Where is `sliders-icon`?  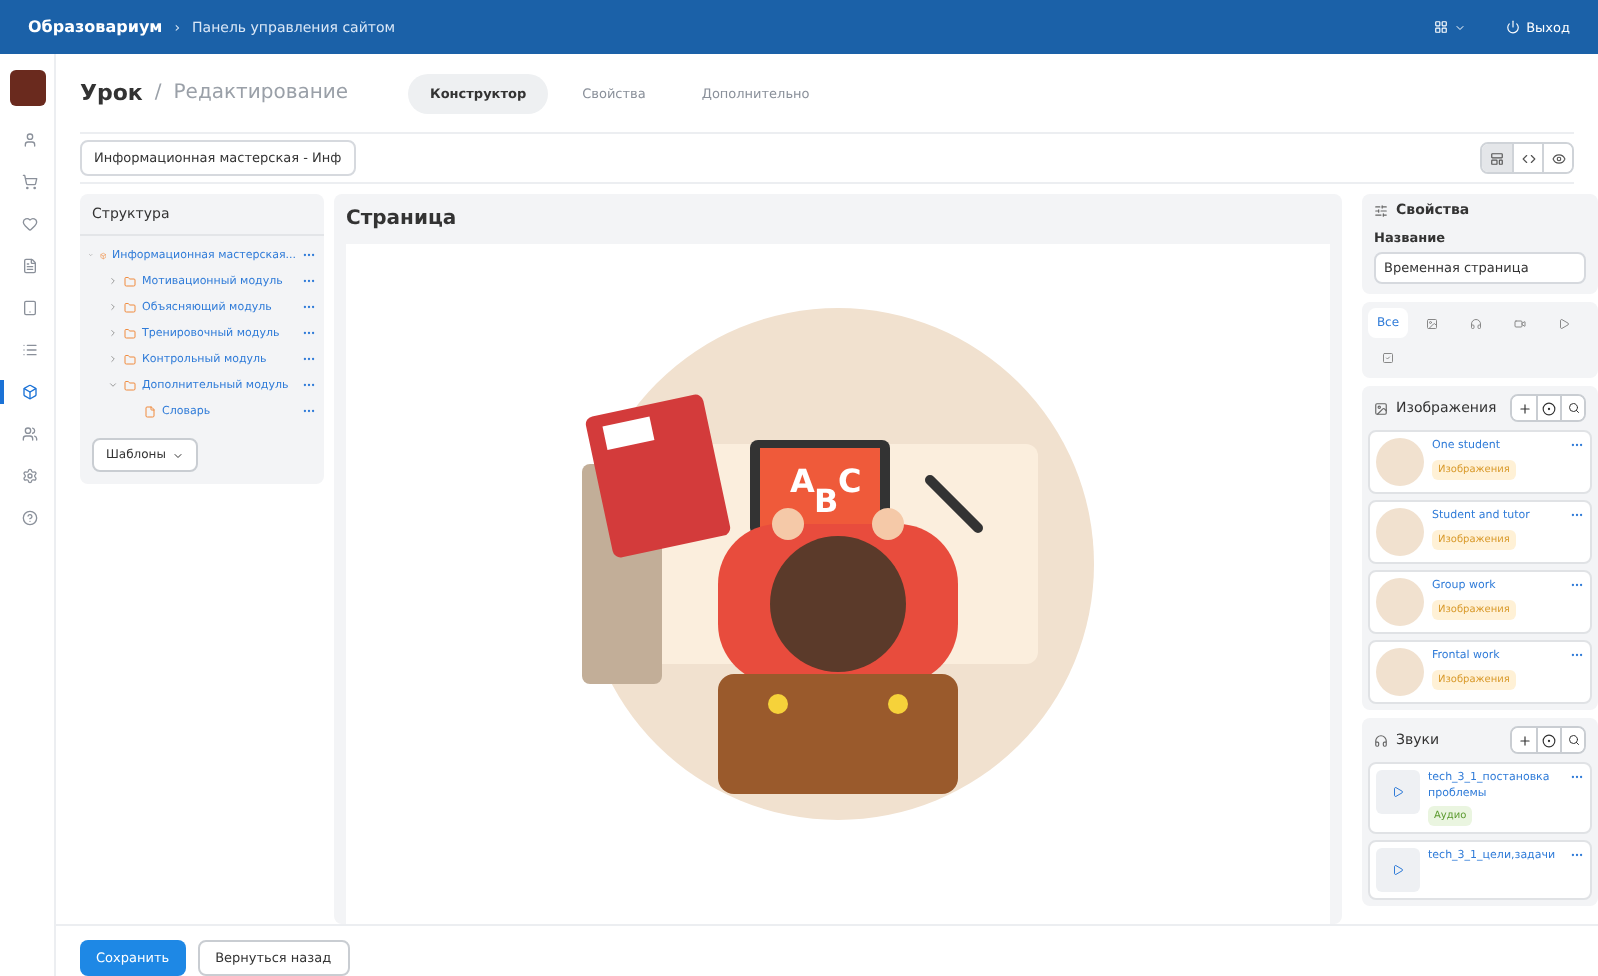
sliders-icon is located at coordinates (1381, 210).